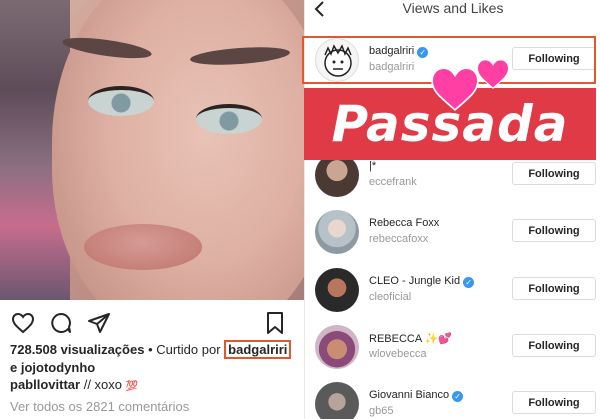 This screenshot has width=600, height=419. Describe the element at coordinates (155, 323) in the screenshot. I see `post-action-bar` at that location.